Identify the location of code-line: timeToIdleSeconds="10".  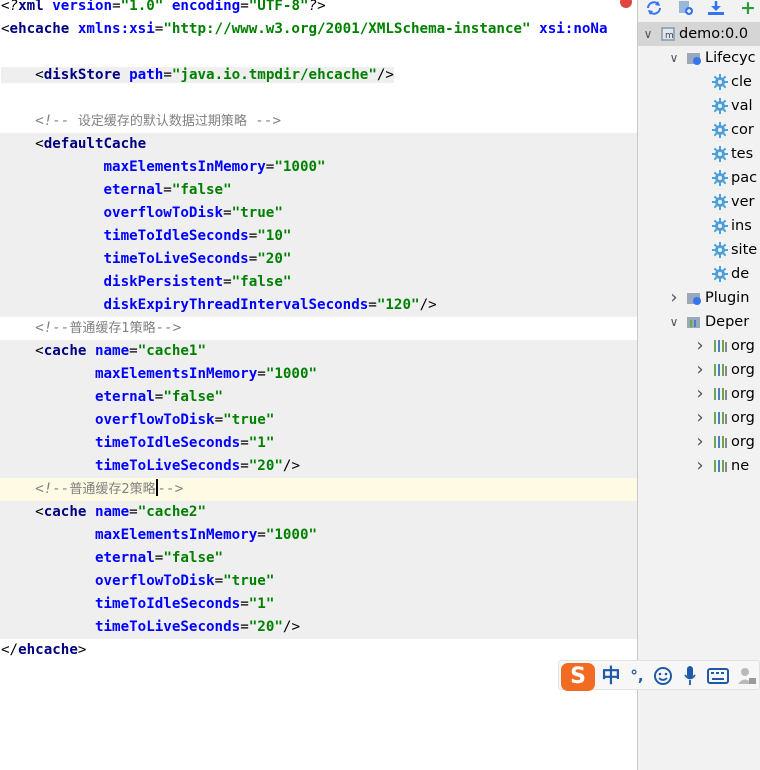
(318, 236).